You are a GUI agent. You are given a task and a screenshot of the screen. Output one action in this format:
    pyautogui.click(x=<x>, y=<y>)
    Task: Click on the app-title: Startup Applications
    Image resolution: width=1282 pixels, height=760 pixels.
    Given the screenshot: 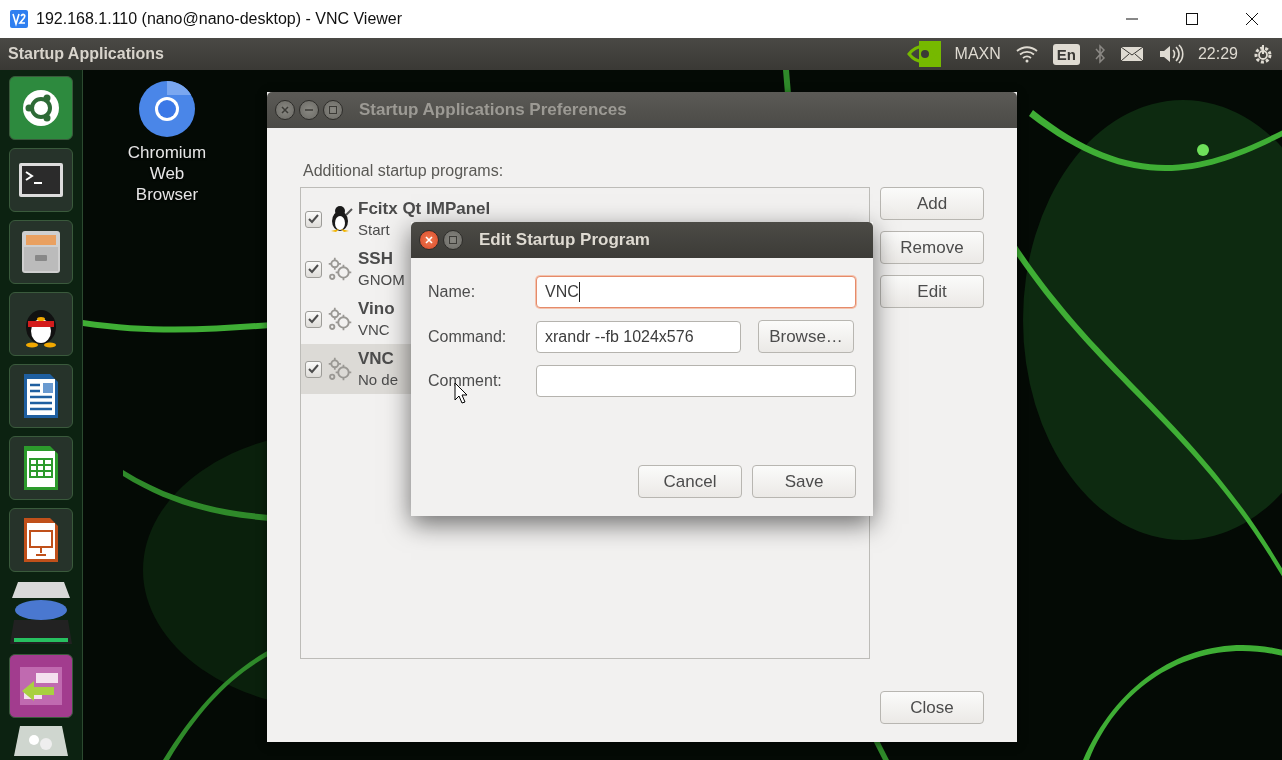 What is the action you would take?
    pyautogui.click(x=86, y=54)
    